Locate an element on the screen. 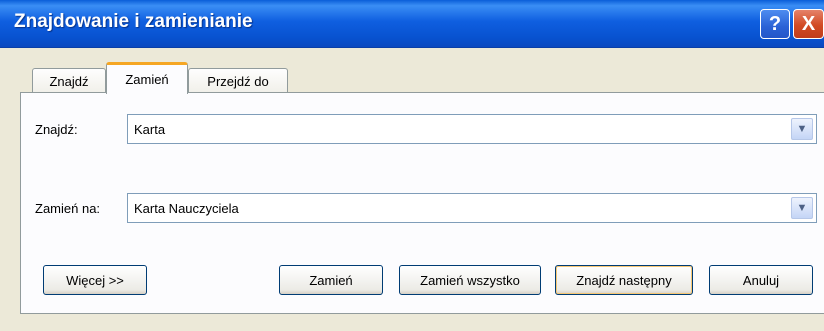 Image resolution: width=824 pixels, height=331 pixels. close-icon: X is located at coordinates (808, 23).